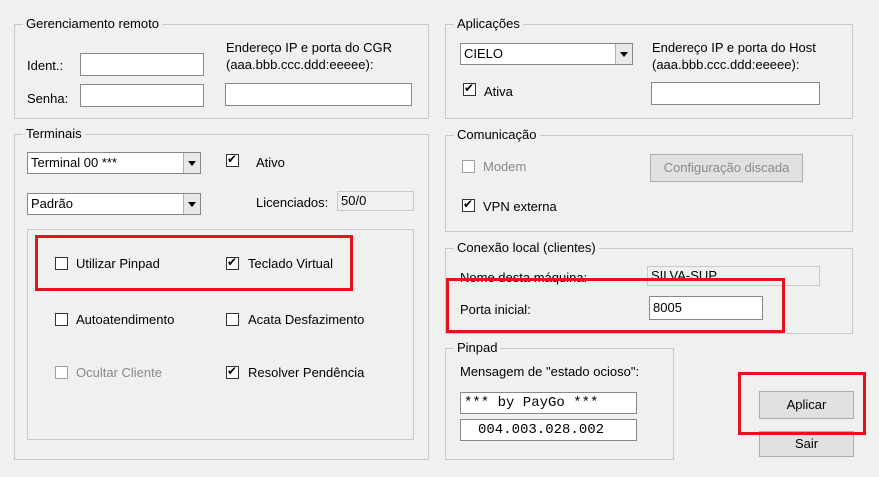  What do you see at coordinates (615, 305) in the screenshot?
I see `highlight-port-input` at bounding box center [615, 305].